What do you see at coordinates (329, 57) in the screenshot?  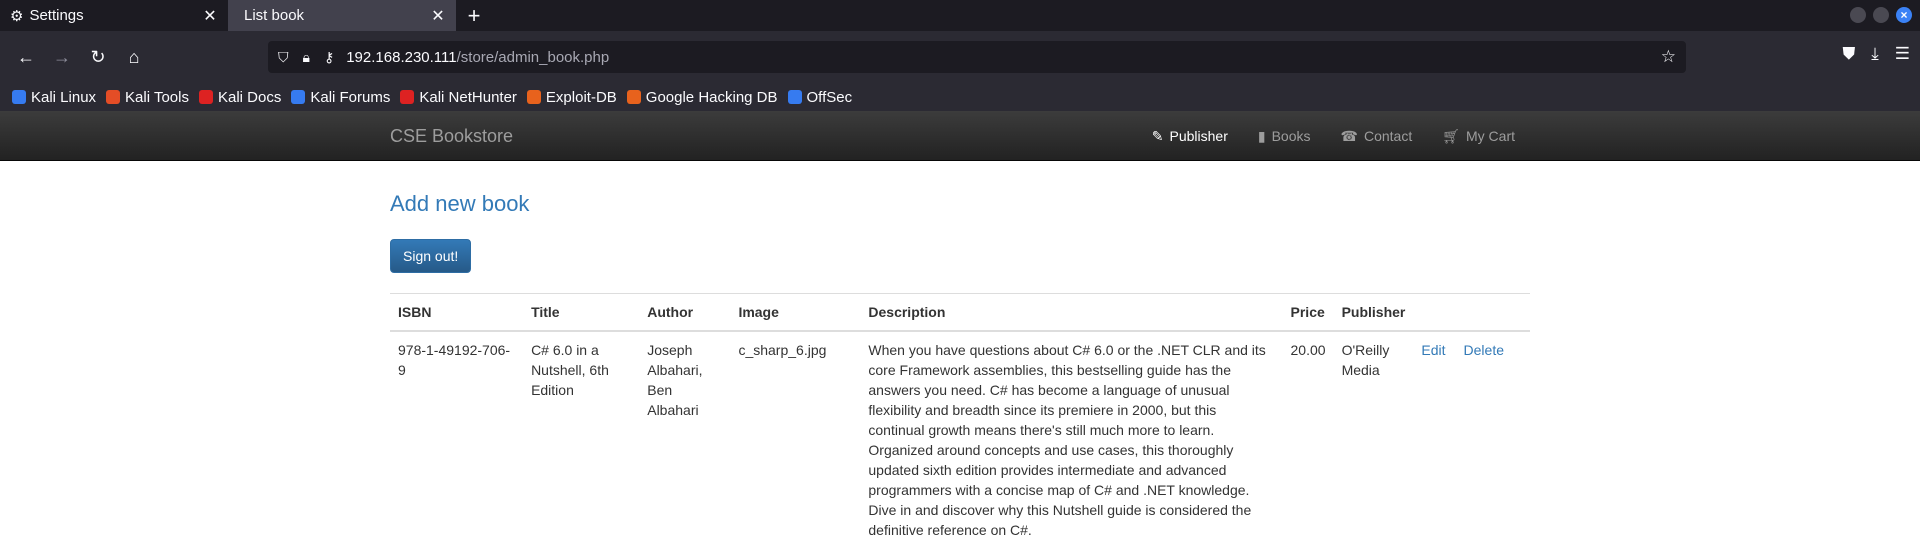 I see `key-icon: ⚷` at bounding box center [329, 57].